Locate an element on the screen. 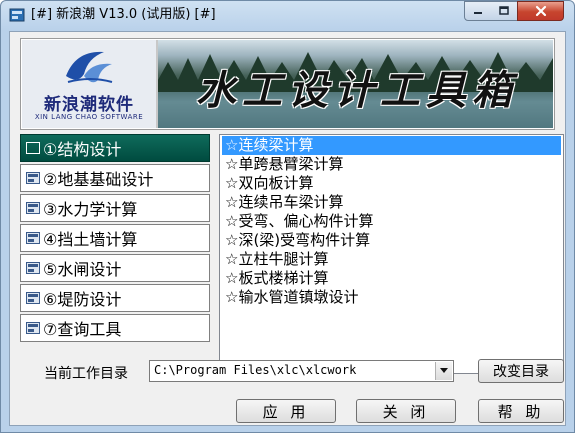  help-button: 帮 助 is located at coordinates (521, 411).